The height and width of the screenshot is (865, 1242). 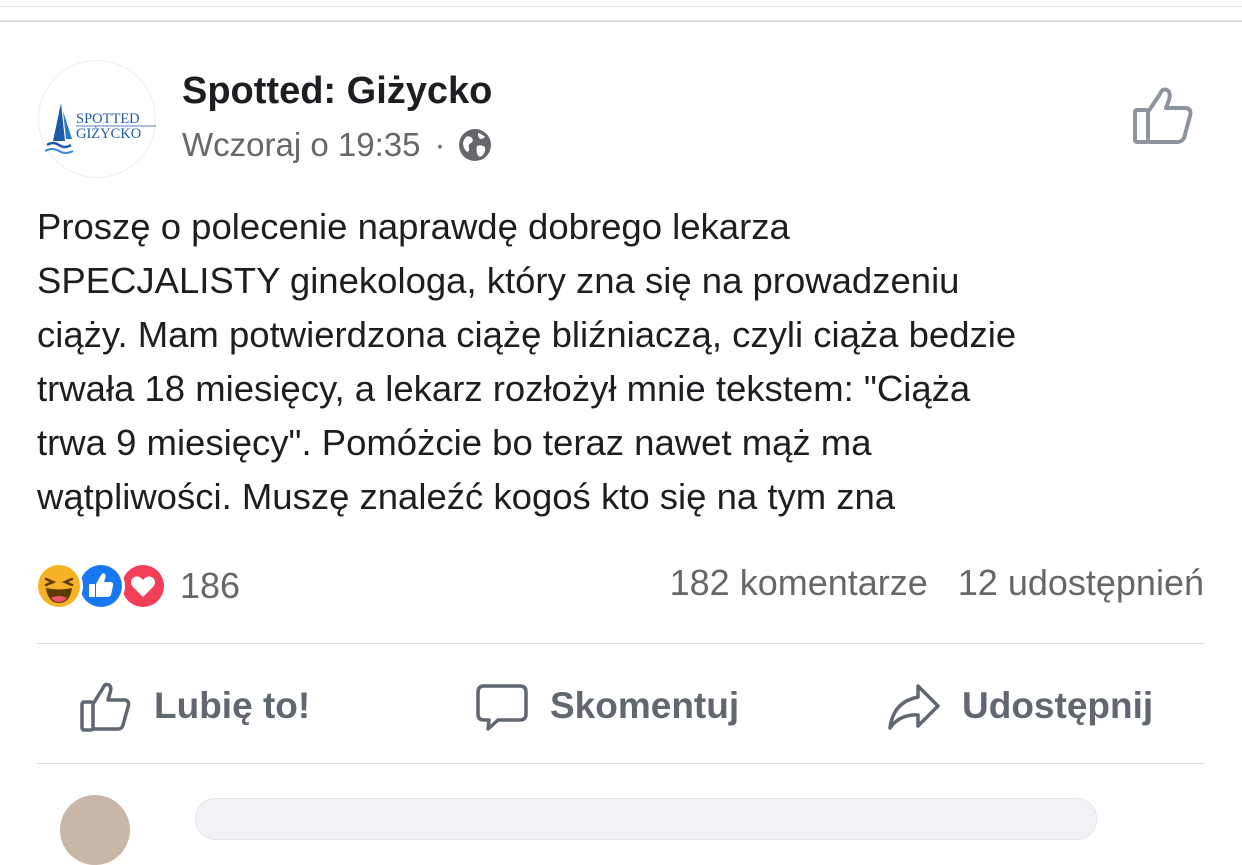 I want to click on page-name: Spotted: Giżycko, so click(x=337, y=91).